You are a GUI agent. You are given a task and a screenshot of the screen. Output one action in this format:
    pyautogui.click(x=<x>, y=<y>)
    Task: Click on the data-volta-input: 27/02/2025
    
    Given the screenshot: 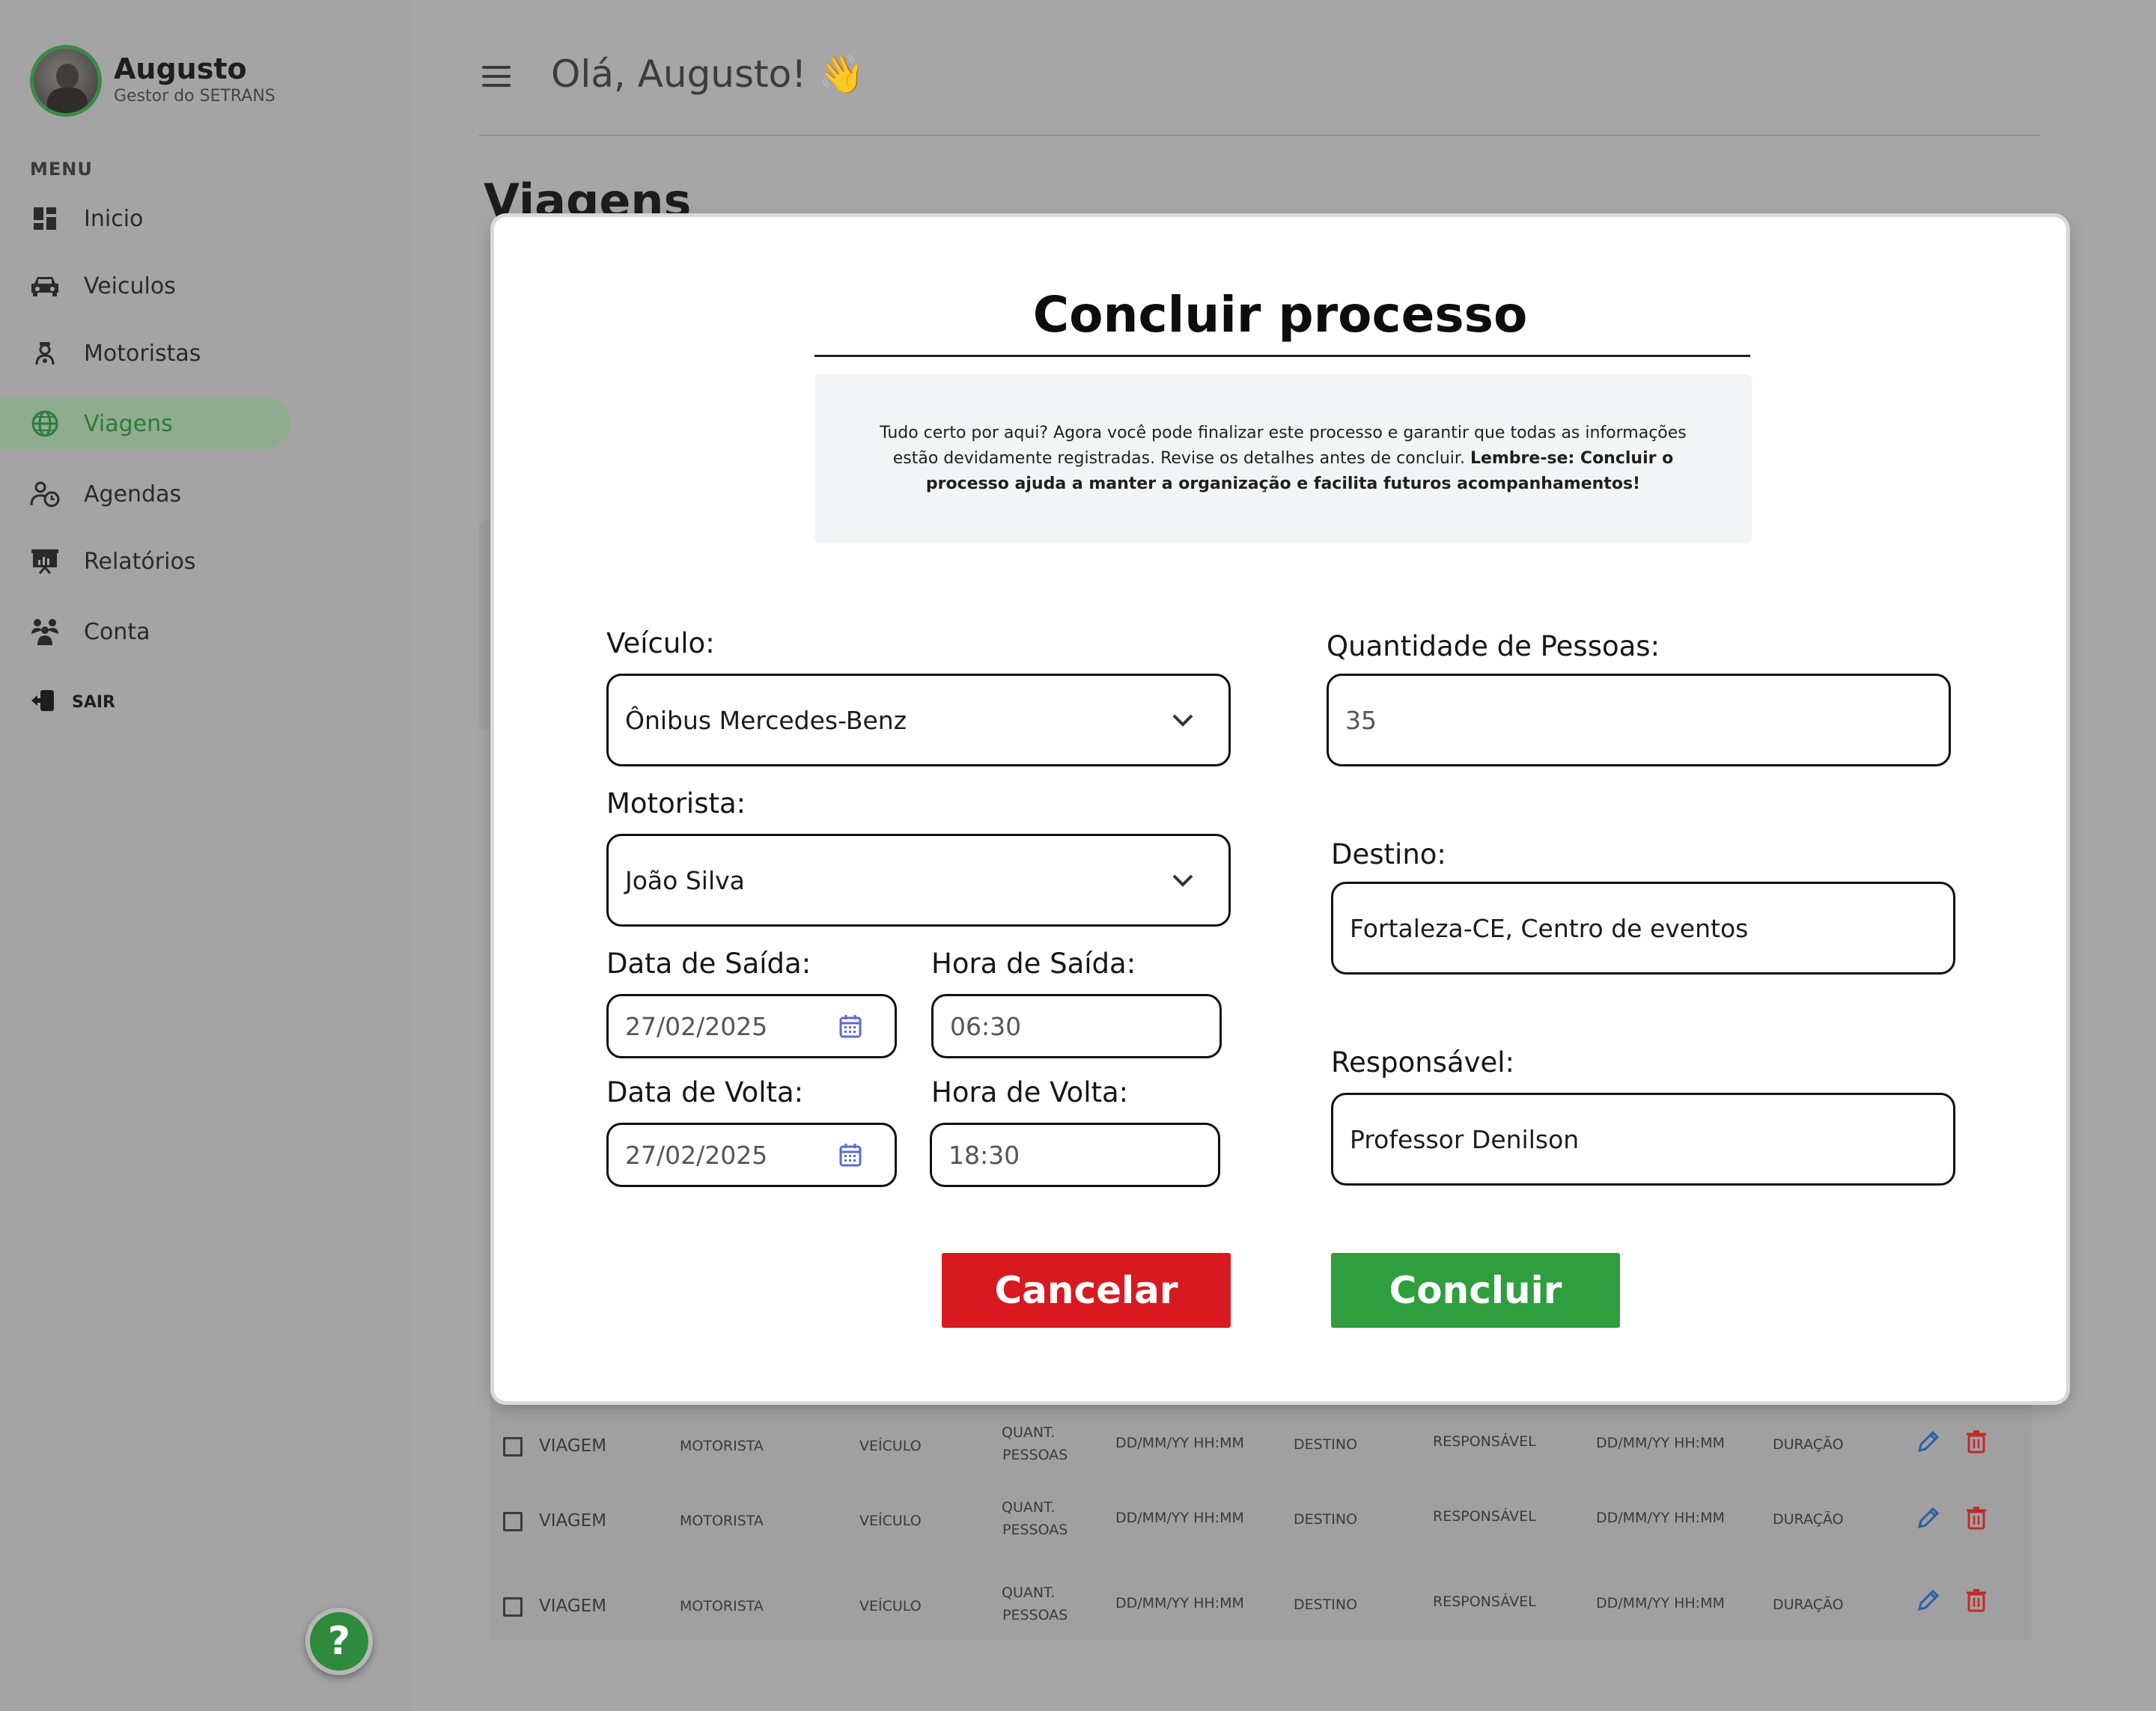 What is the action you would take?
    pyautogui.click(x=751, y=1155)
    